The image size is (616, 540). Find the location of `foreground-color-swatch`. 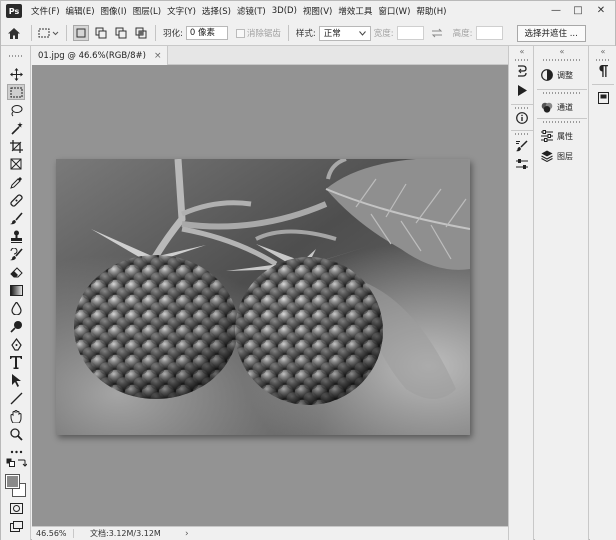

foreground-color-swatch is located at coordinates (12, 481).